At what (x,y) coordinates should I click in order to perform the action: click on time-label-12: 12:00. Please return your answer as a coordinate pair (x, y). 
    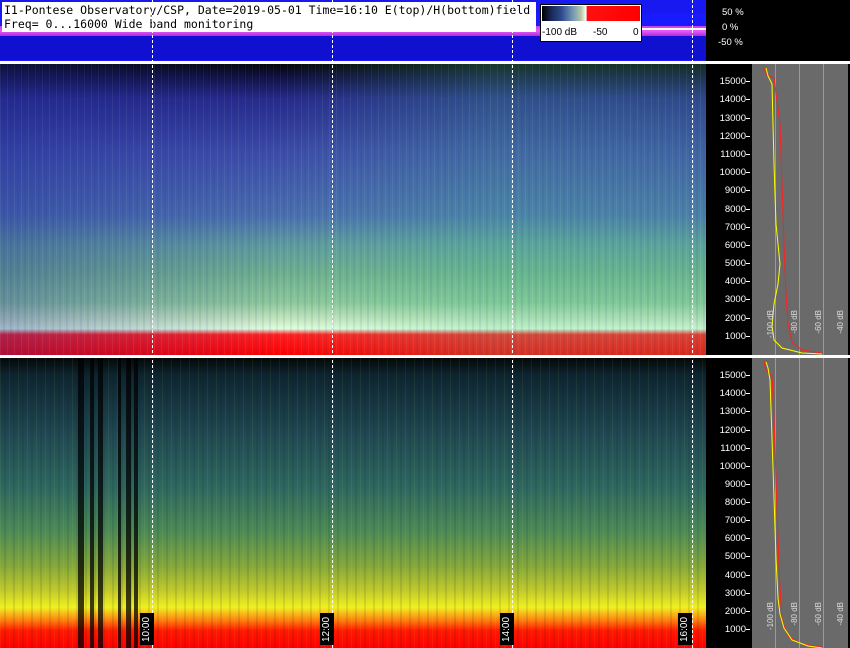
    Looking at the image, I should click on (327, 629).